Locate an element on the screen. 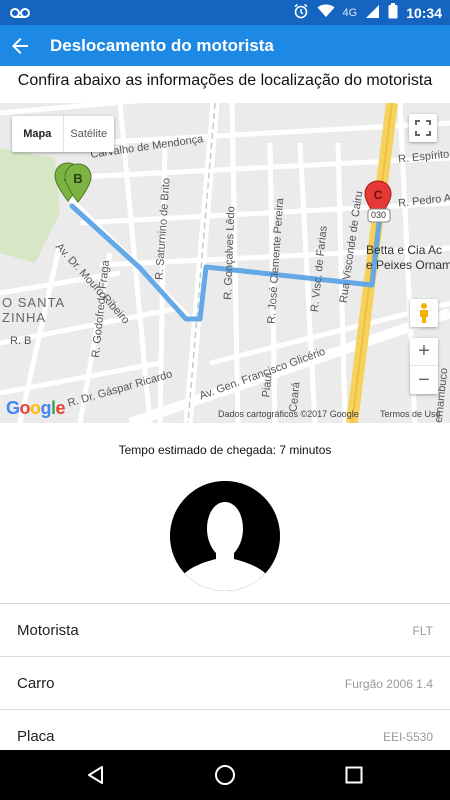 The height and width of the screenshot is (800, 450). detail-value: EEI-5530 is located at coordinates (407, 737).